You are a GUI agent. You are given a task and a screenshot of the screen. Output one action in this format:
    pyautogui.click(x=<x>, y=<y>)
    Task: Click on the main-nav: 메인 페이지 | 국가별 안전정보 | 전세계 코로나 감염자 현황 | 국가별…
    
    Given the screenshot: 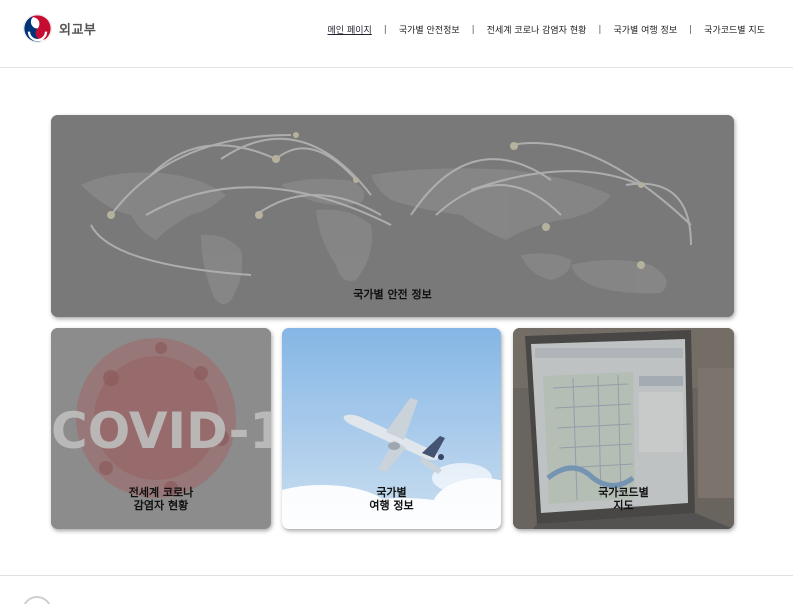 What is the action you would take?
    pyautogui.click(x=546, y=30)
    